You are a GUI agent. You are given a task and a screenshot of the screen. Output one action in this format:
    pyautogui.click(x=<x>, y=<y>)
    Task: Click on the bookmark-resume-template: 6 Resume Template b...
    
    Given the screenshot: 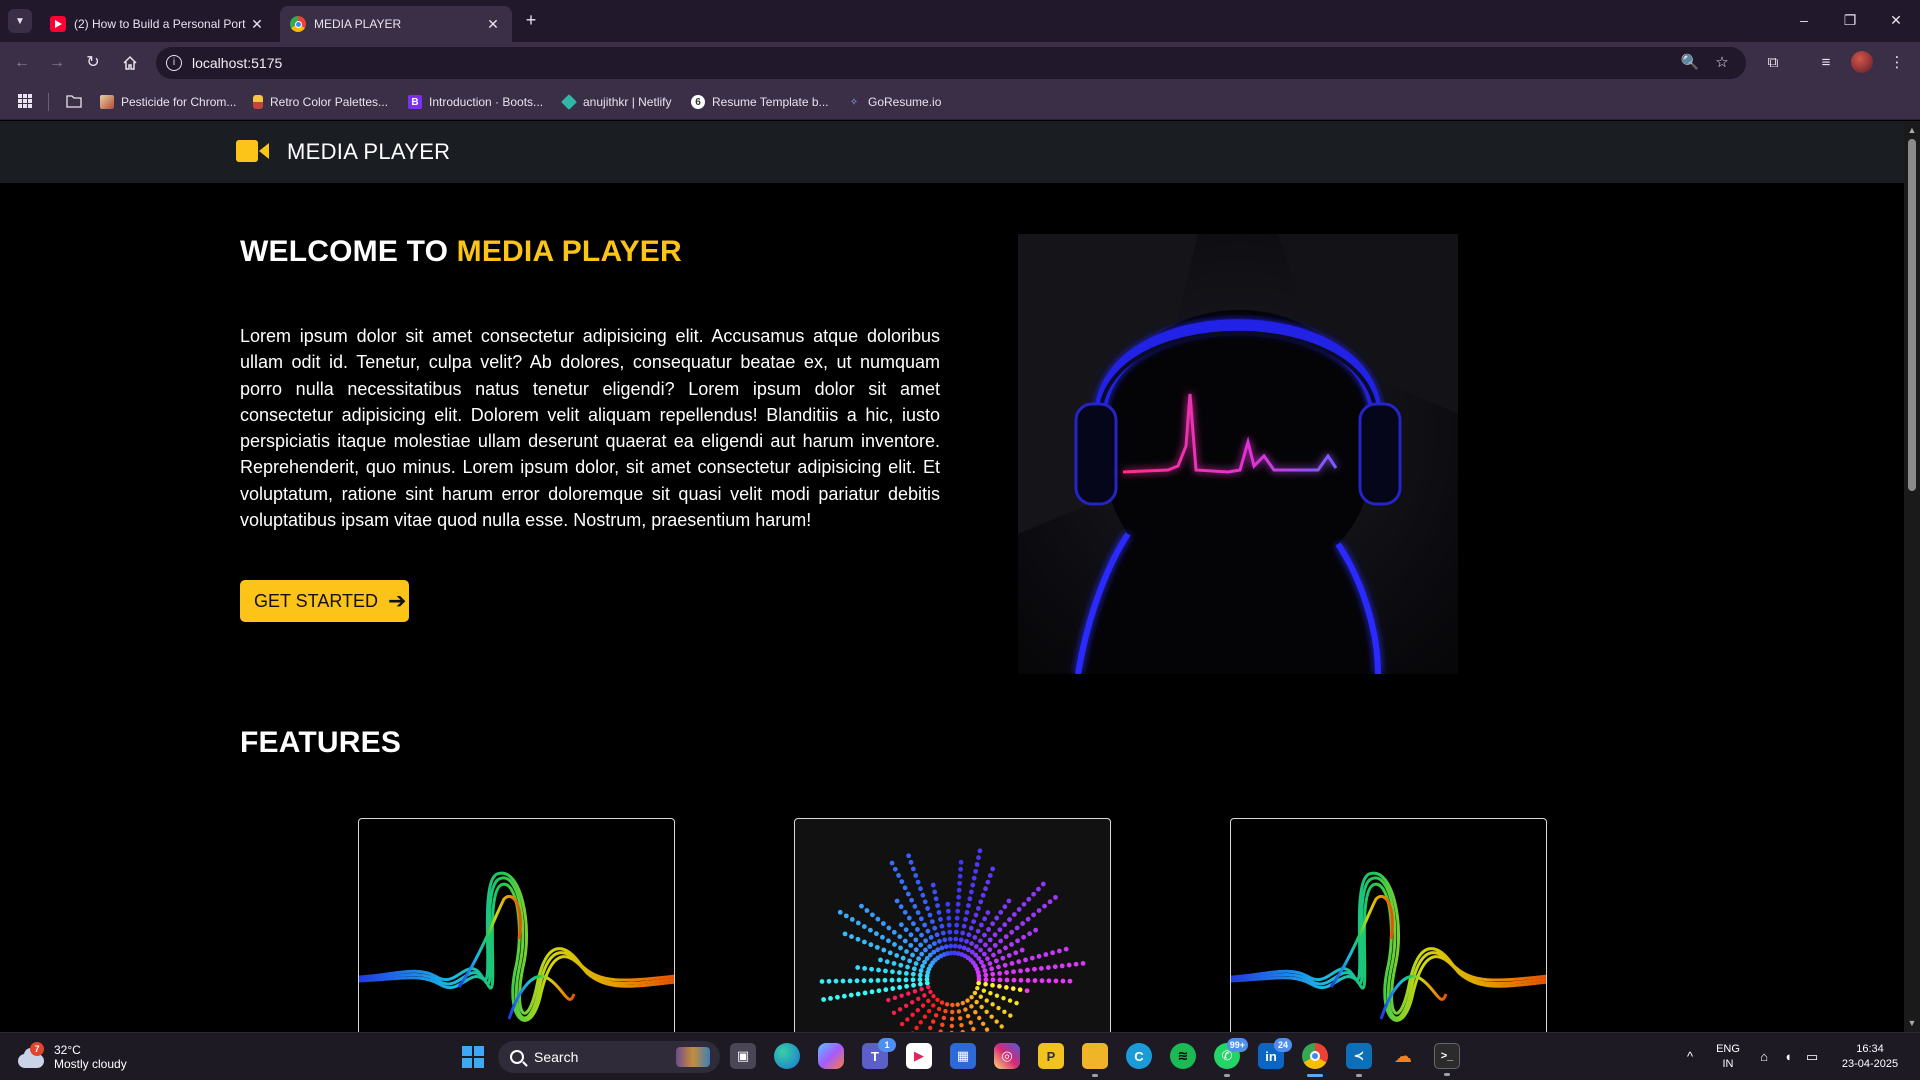 What is the action you would take?
    pyautogui.click(x=760, y=102)
    